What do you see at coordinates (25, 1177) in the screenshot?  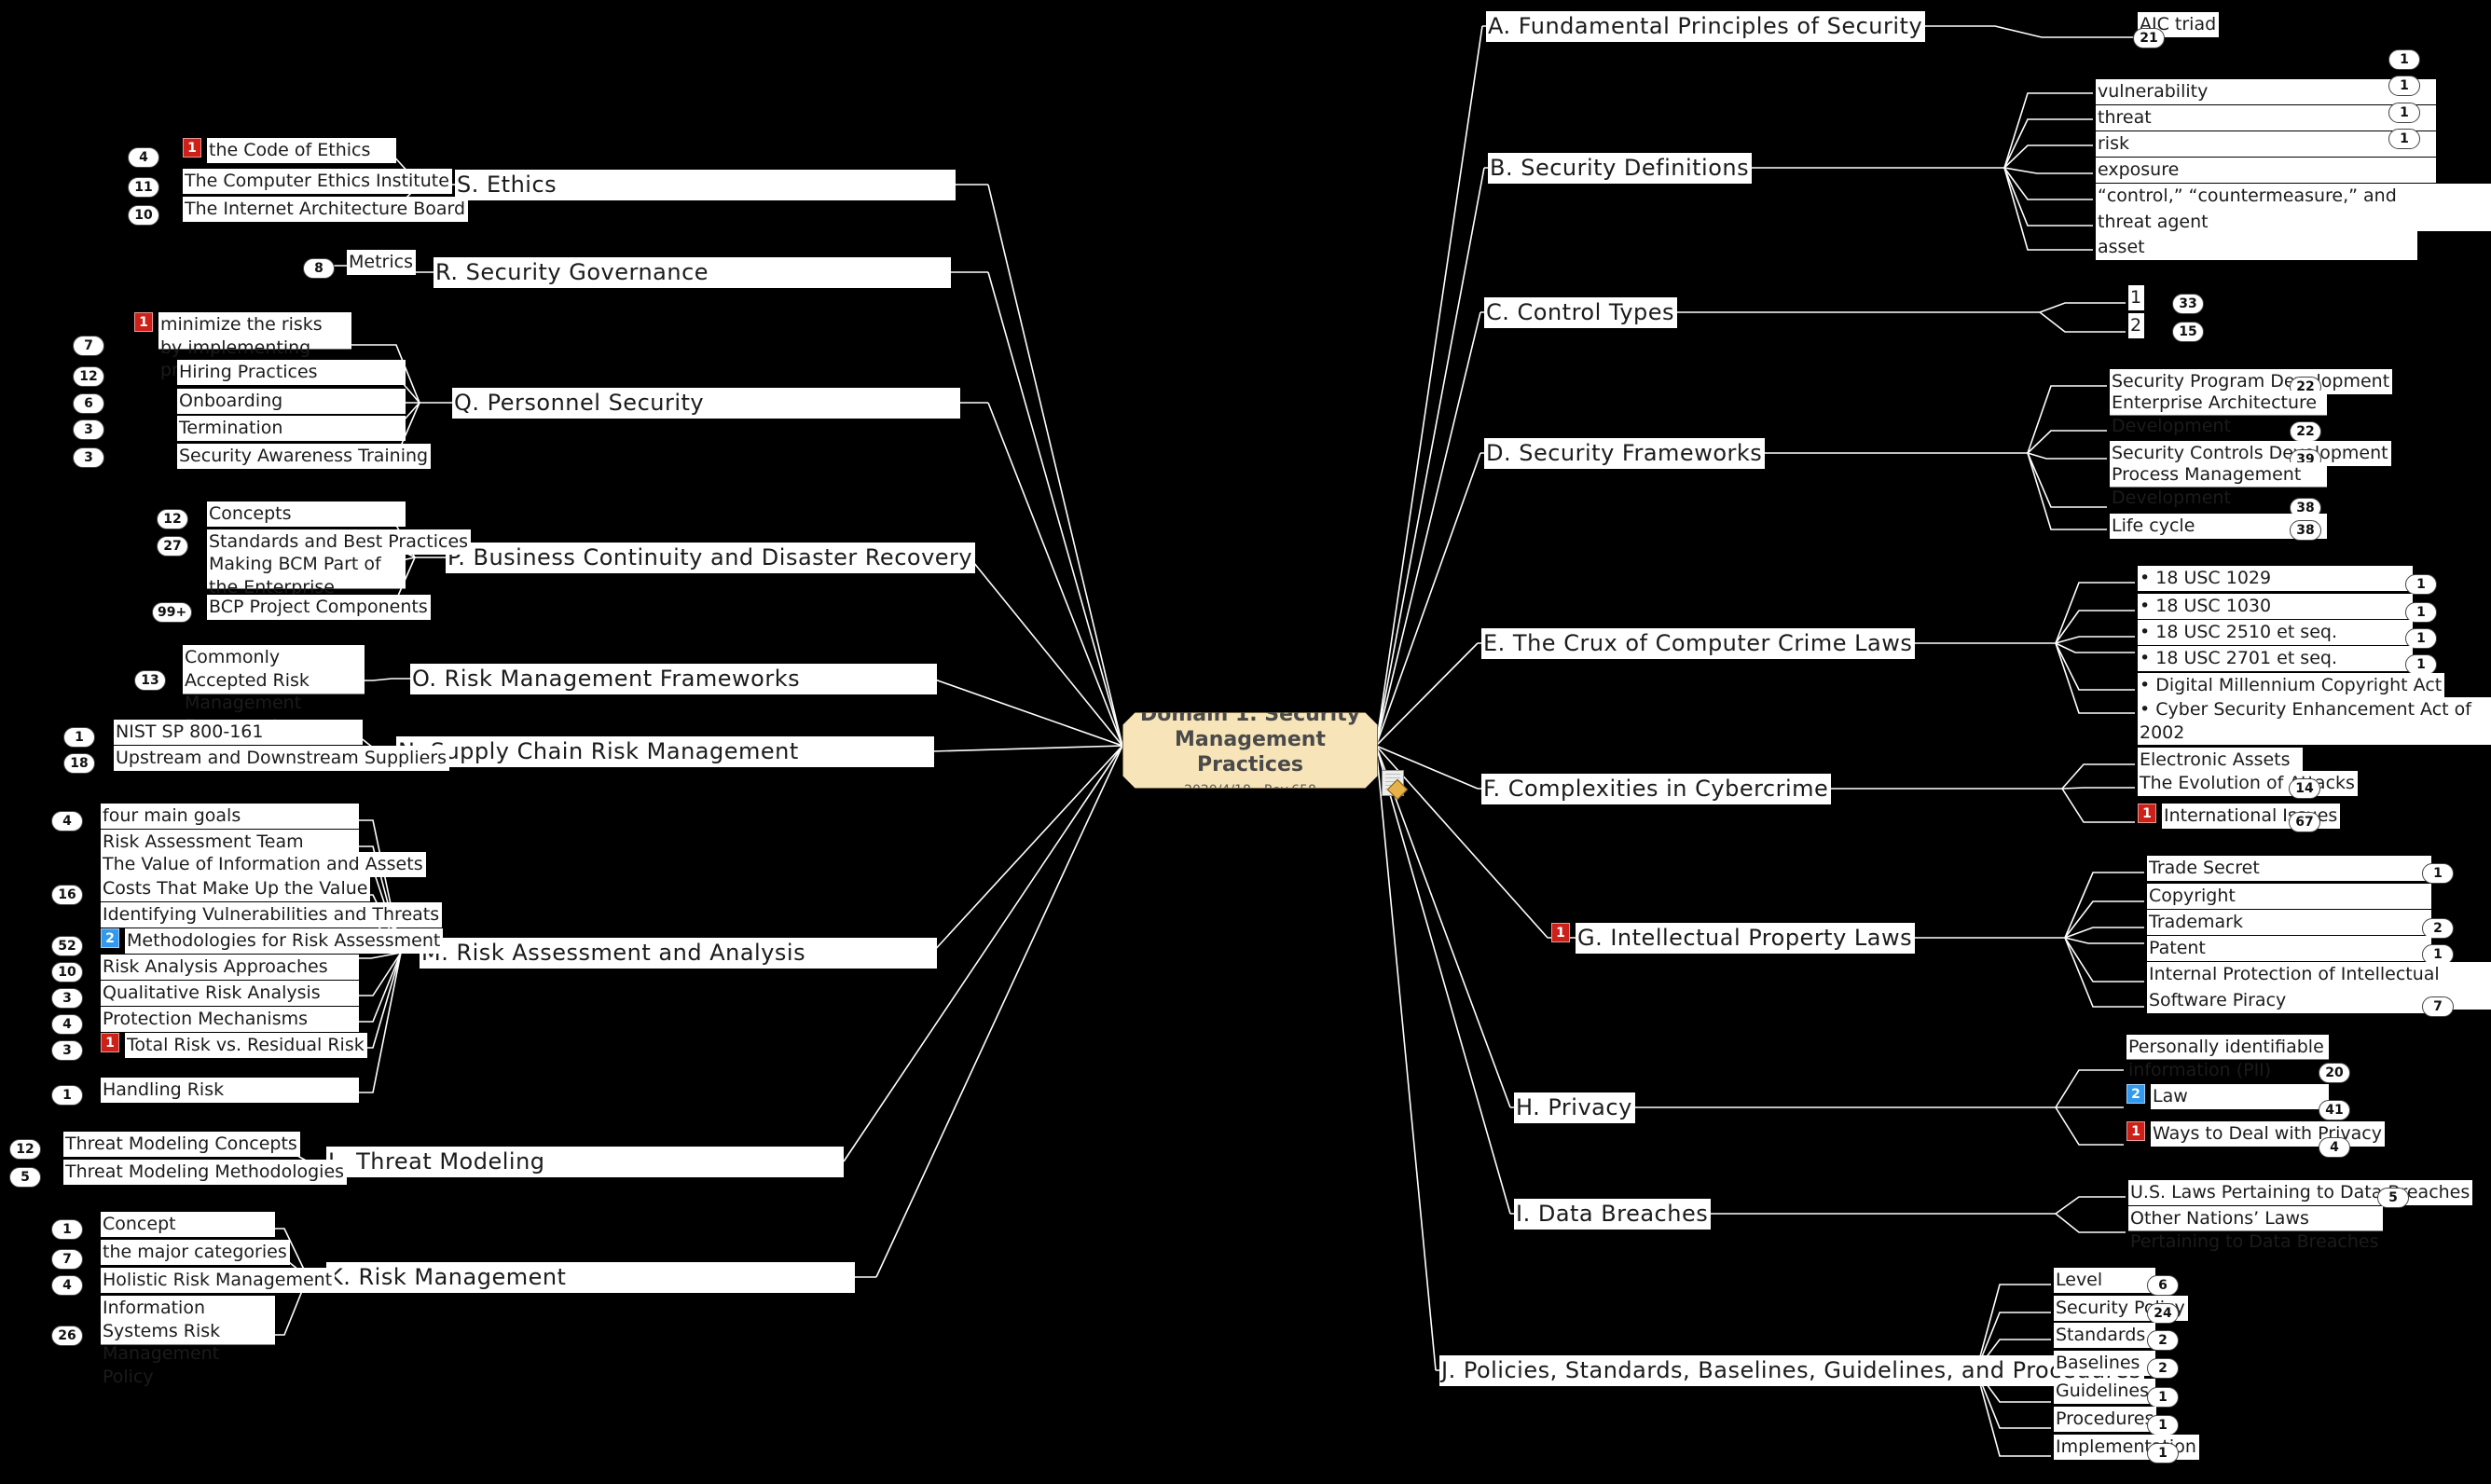 I see `badge-L-1: 5` at bounding box center [25, 1177].